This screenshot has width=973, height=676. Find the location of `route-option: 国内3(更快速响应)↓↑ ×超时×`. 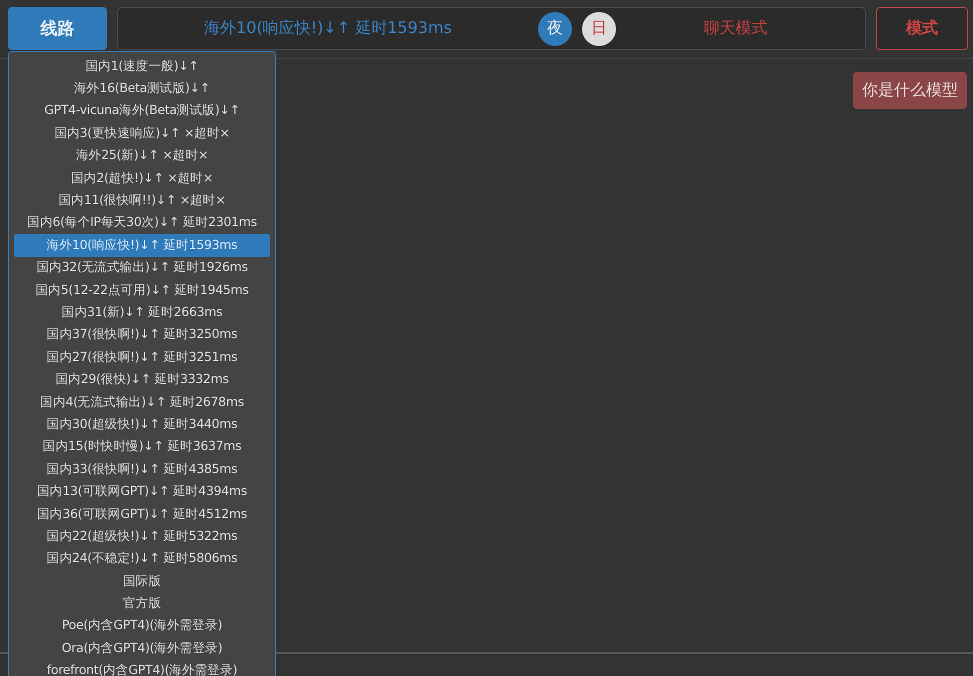

route-option: 国内3(更快速响应)↓↑ ×超时× is located at coordinates (142, 133).